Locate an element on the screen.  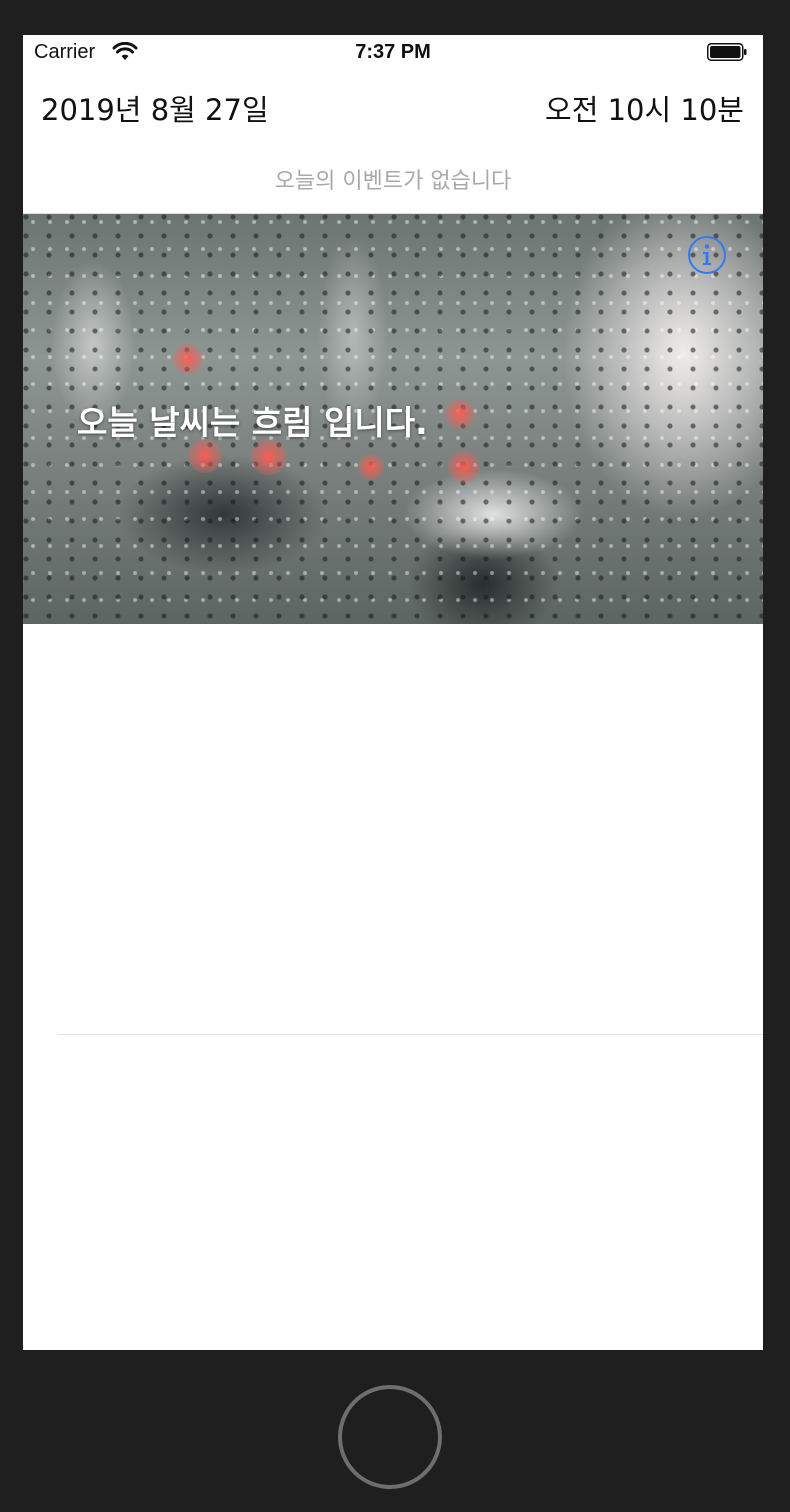
home-button is located at coordinates (390, 1437).